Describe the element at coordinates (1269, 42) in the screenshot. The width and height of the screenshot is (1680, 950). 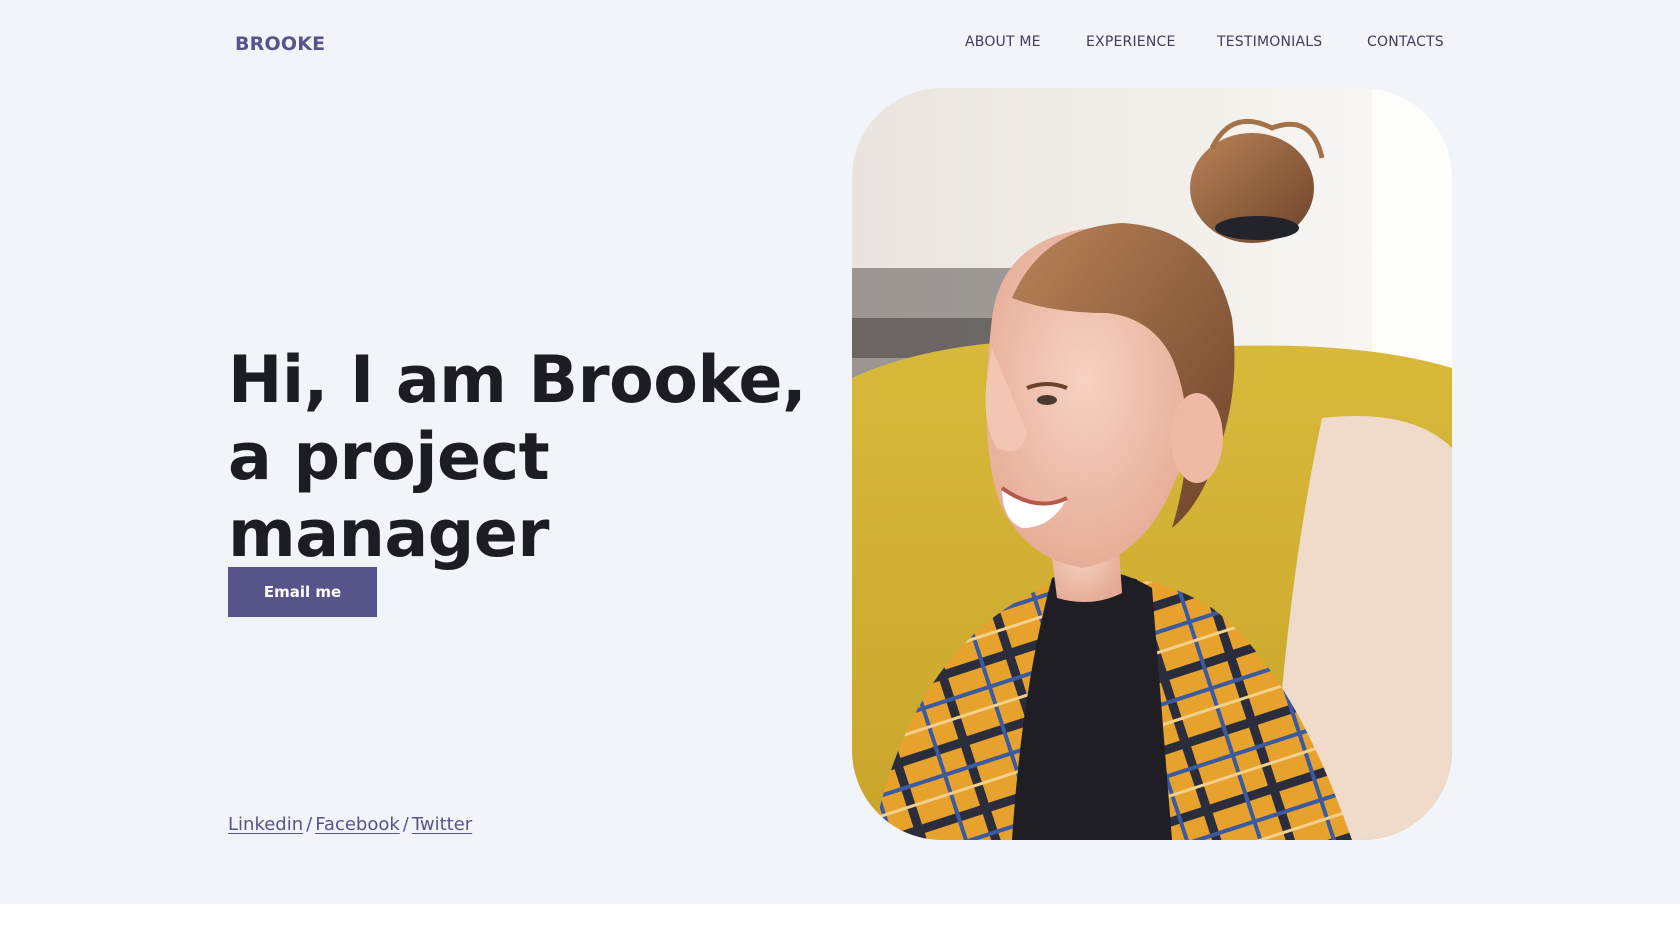
I see `nav-testimonials: TESTIMONIALS` at that location.